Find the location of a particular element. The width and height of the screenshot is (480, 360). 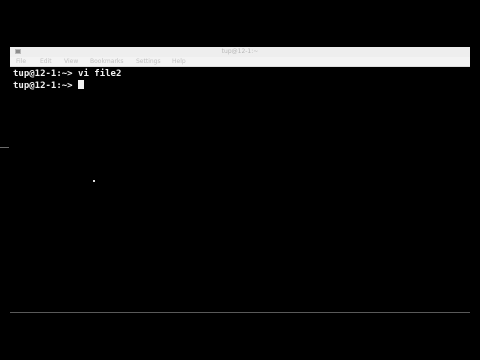

terminal-line: tup@12-1:~> is located at coordinates (48, 85).